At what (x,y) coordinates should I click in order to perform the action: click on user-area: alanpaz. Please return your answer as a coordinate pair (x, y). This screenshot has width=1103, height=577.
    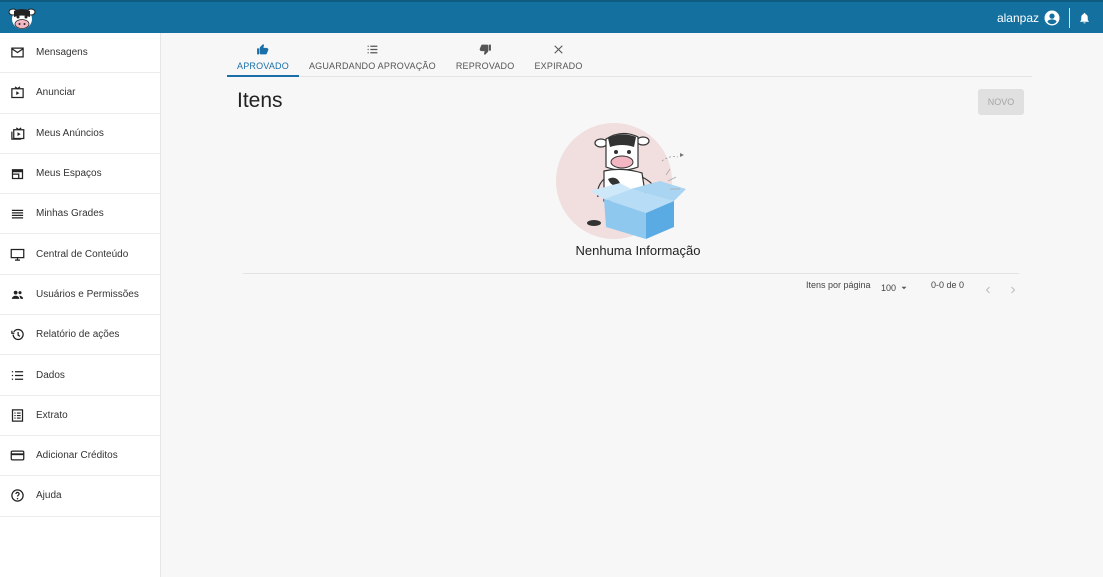
    Looking at the image, I should click on (1044, 17).